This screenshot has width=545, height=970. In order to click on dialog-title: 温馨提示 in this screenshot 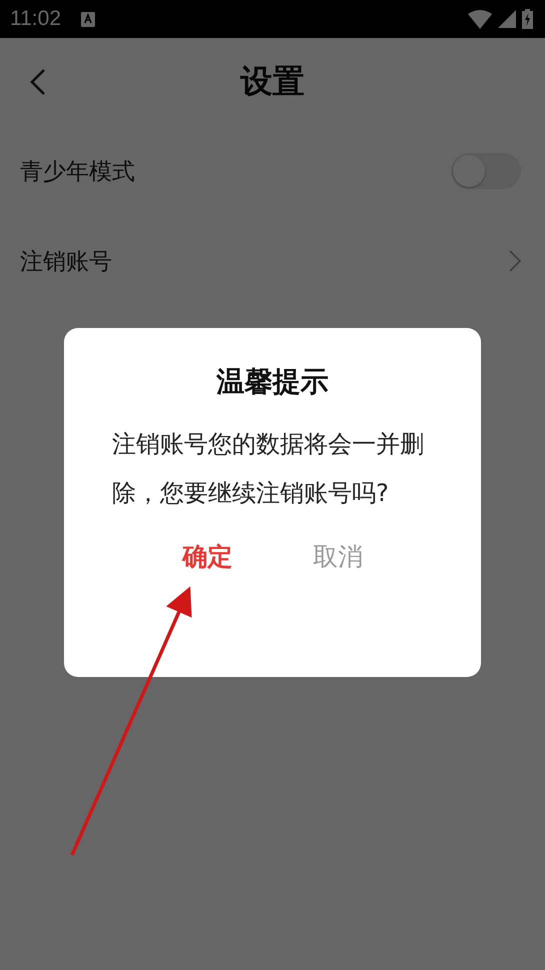, I will do `click(272, 382)`.